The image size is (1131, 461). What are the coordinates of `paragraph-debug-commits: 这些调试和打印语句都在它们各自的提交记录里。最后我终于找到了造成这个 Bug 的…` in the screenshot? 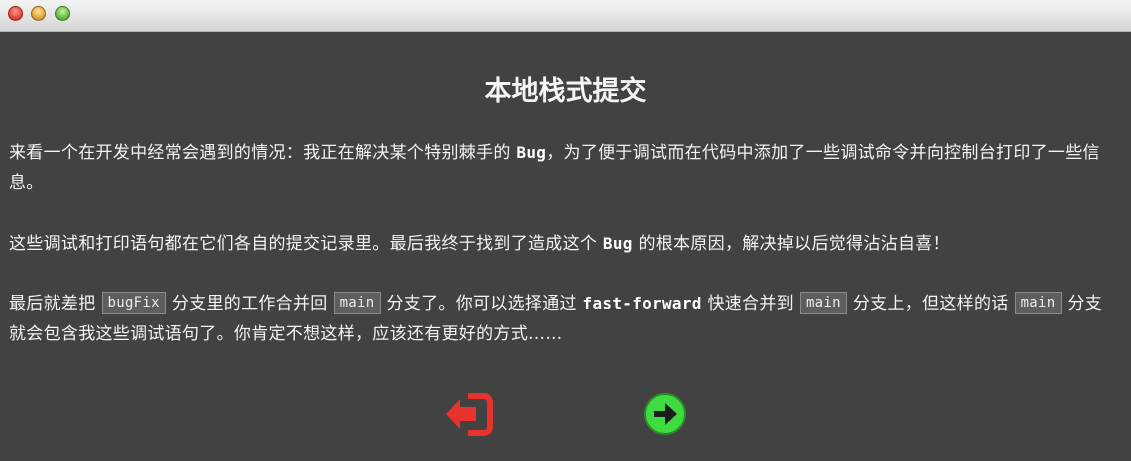 It's located at (564, 244).